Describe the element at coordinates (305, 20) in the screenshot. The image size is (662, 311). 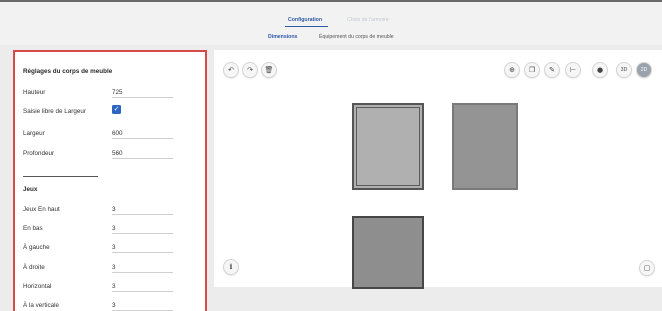
I see `tab-configuration: Configuration` at that location.